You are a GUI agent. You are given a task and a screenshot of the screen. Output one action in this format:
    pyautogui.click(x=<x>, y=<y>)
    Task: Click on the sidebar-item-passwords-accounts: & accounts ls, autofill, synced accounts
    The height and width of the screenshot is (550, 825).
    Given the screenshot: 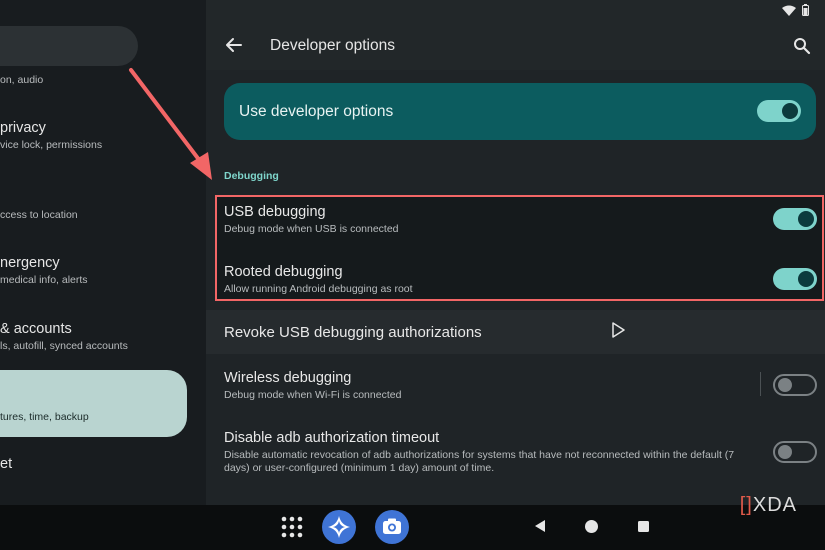 What is the action you would take?
    pyautogui.click(x=64, y=336)
    